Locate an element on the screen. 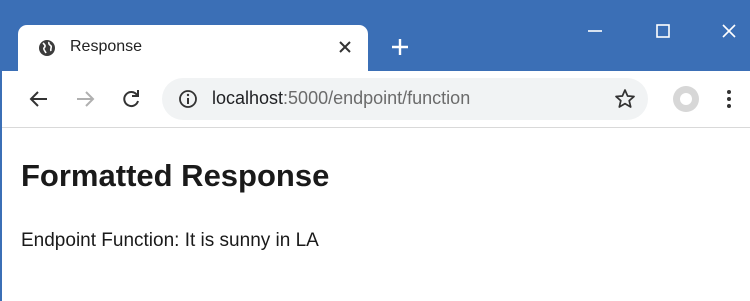  url-text: localhost:5000/endpoint/function is located at coordinates (341, 98).